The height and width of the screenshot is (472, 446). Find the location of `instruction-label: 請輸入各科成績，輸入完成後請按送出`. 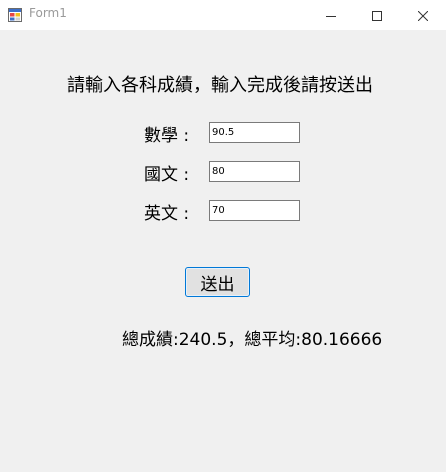

instruction-label: 請輸入各科成績，輸入完成後請按送出 is located at coordinates (220, 85).